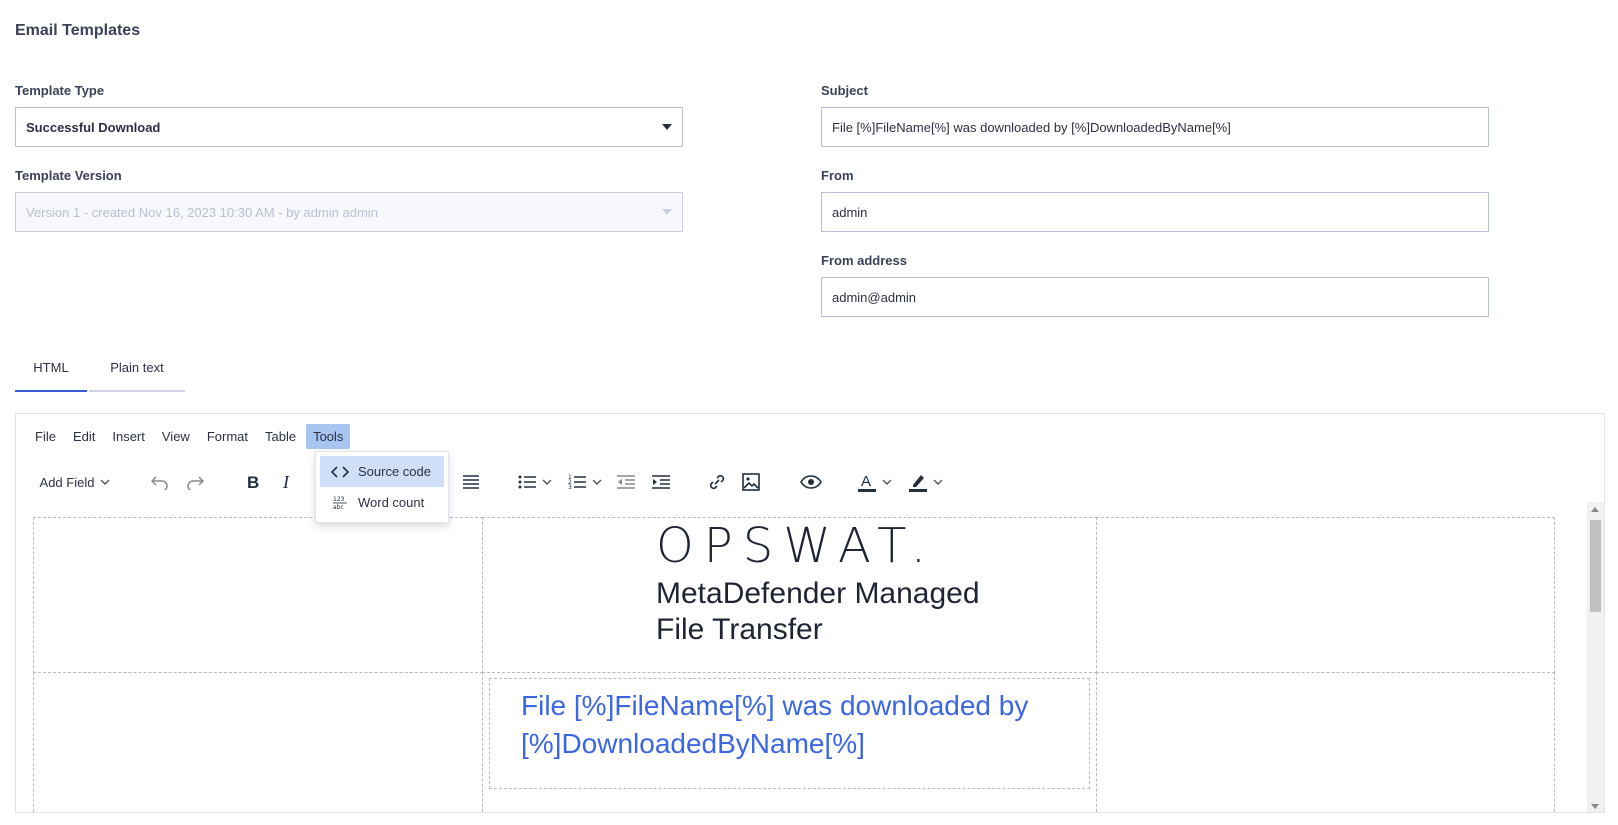 The width and height of the screenshot is (1618, 825). I want to click on from-input: admin, so click(1155, 212).